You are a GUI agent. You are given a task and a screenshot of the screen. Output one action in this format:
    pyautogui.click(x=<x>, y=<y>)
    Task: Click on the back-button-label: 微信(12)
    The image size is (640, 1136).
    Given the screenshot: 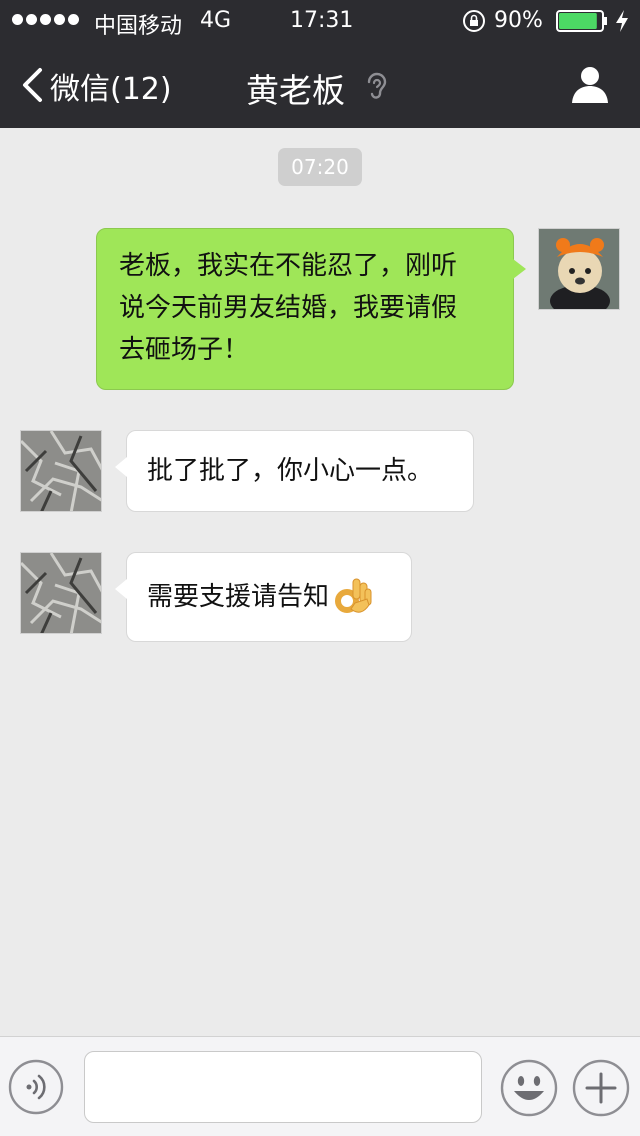 What is the action you would take?
    pyautogui.click(x=111, y=86)
    